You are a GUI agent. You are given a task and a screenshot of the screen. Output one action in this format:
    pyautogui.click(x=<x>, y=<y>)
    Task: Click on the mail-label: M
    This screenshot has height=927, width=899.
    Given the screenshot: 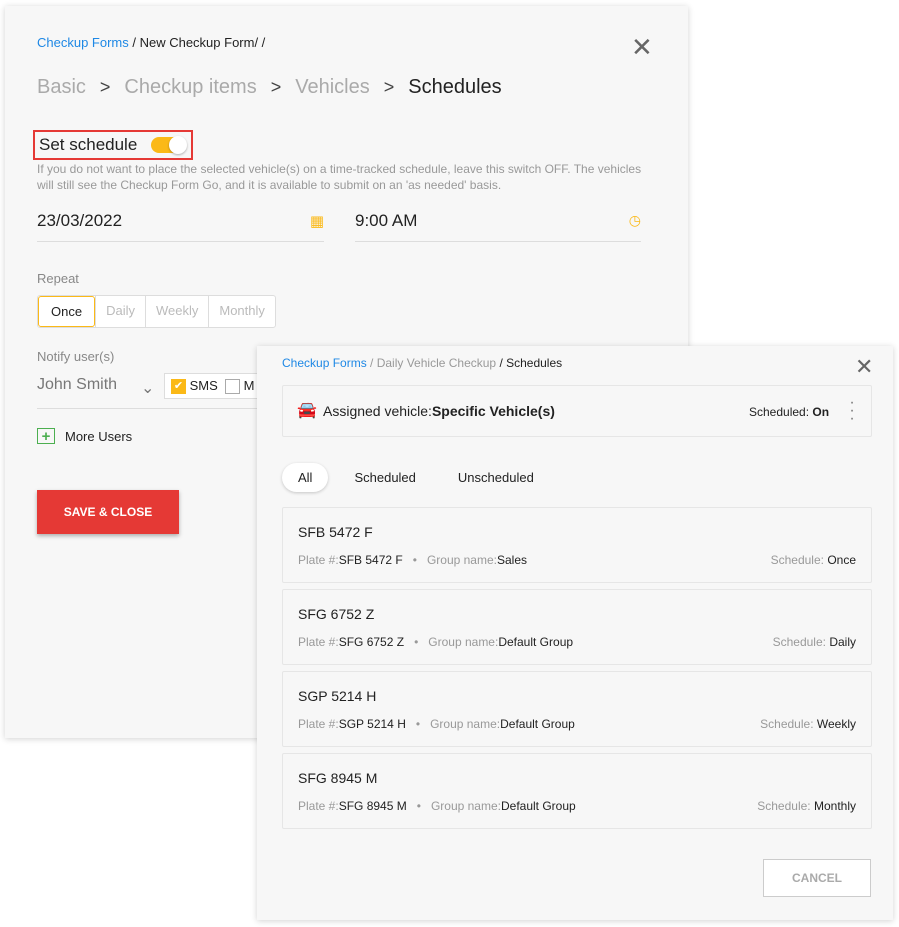 What is the action you would take?
    pyautogui.click(x=249, y=385)
    